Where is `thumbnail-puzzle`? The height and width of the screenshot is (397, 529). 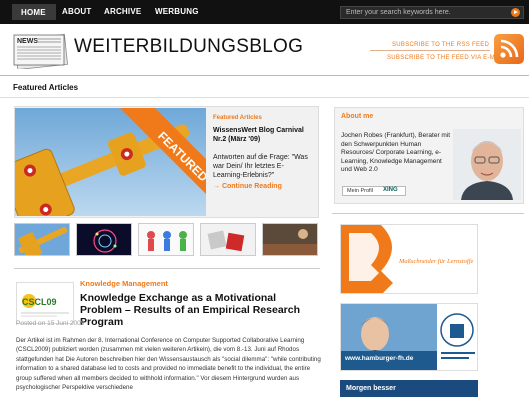 thumbnail-puzzle is located at coordinates (228, 239).